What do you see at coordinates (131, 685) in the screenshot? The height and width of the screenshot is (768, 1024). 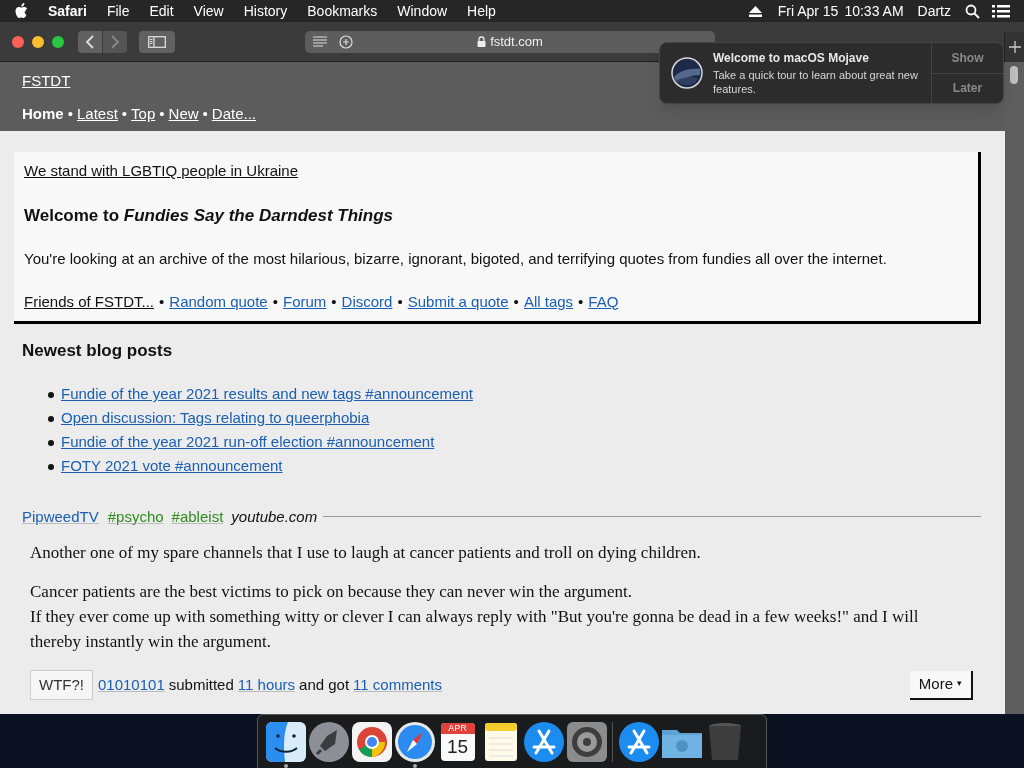 I see `submitter-link: 01010101` at bounding box center [131, 685].